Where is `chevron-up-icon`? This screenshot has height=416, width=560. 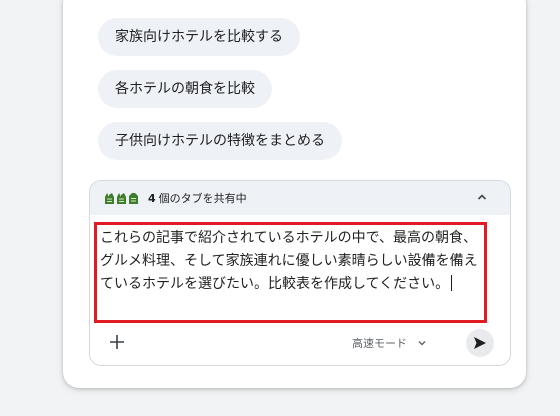 chevron-up-icon is located at coordinates (482, 197).